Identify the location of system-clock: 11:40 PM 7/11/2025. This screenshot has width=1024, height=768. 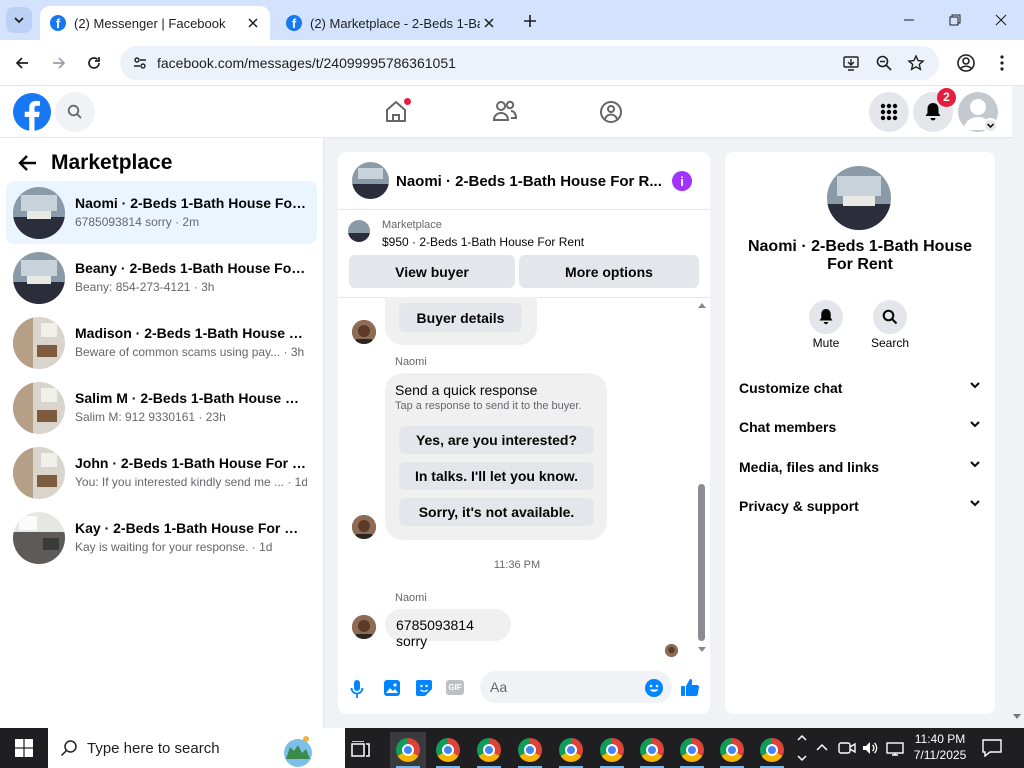
(940, 747).